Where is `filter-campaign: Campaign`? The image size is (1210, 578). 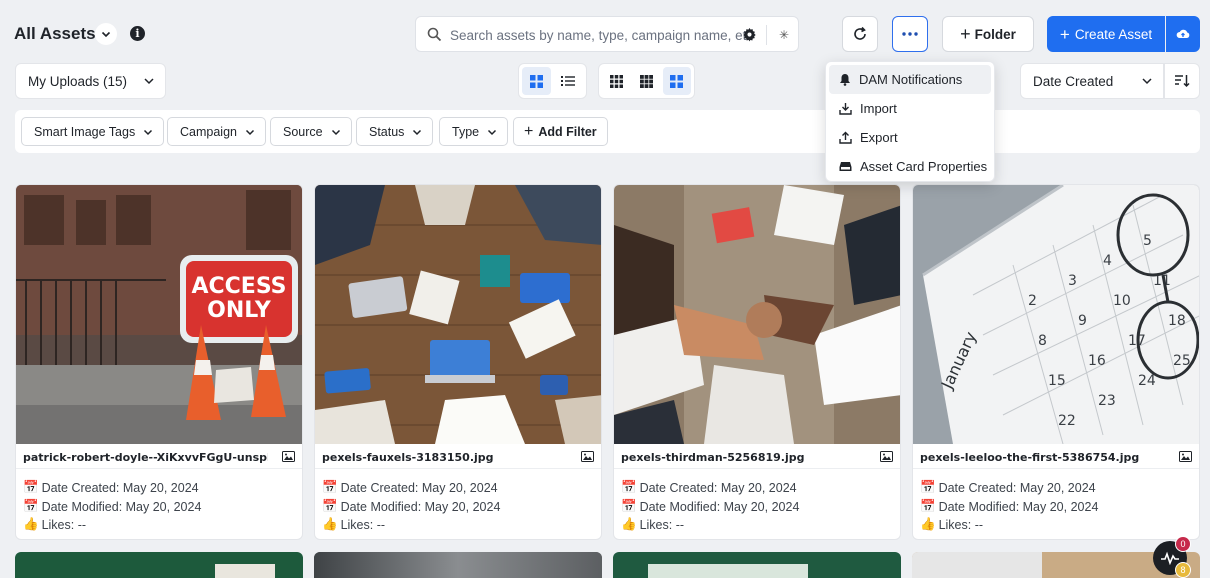 filter-campaign: Campaign is located at coordinates (216, 131).